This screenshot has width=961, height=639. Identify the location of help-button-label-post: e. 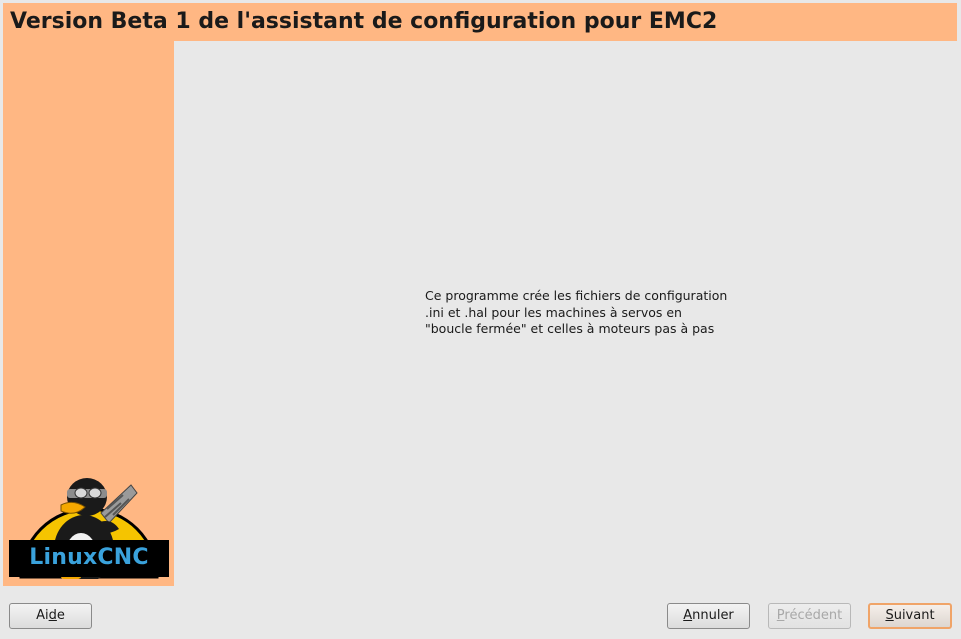
(60, 615).